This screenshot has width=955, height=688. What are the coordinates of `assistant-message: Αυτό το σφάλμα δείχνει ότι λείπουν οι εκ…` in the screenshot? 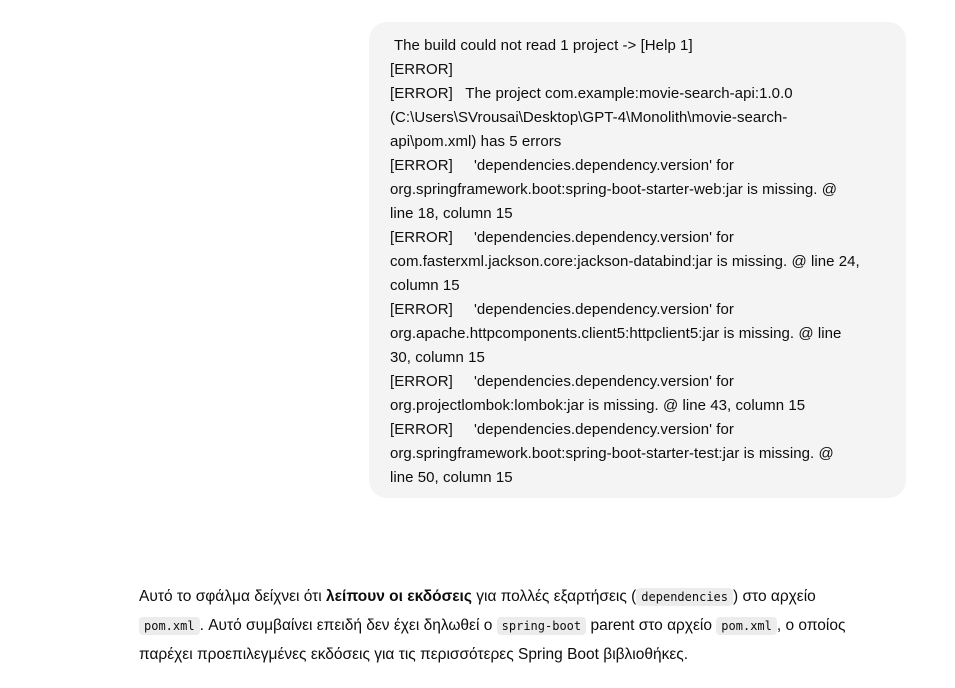 It's located at (519, 625).